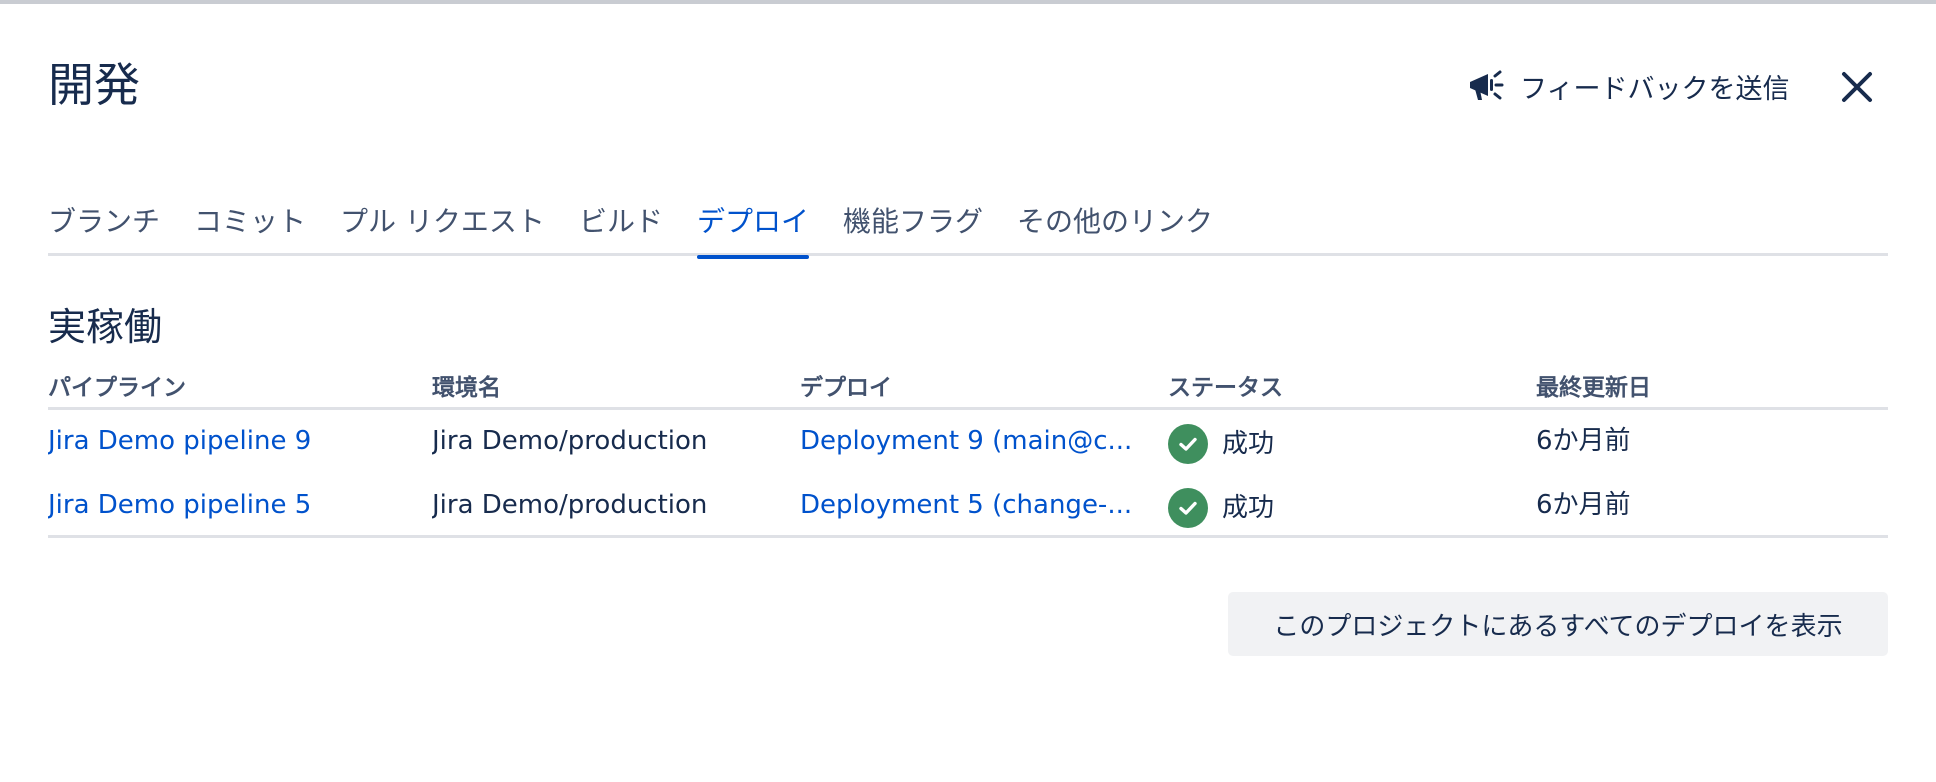  I want to click on header-environment: 環境名, so click(466, 388).